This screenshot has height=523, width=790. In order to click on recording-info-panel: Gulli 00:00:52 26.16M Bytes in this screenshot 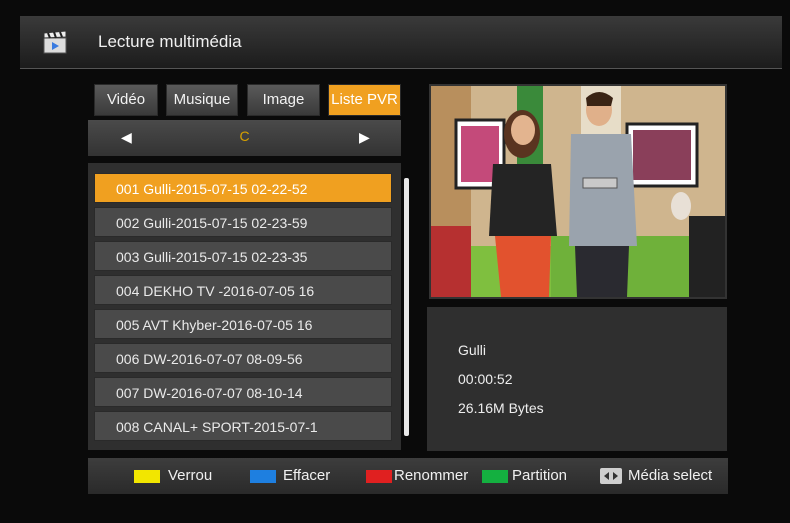, I will do `click(577, 379)`.